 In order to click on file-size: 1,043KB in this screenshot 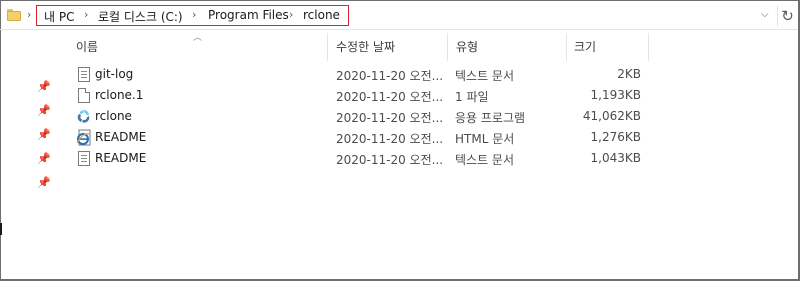, I will do `click(615, 158)`.